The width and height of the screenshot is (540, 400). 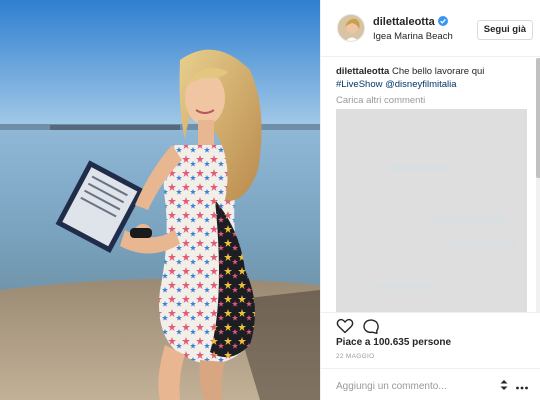 What do you see at coordinates (404, 22) in the screenshot?
I see `username-text: dilettaleotta` at bounding box center [404, 22].